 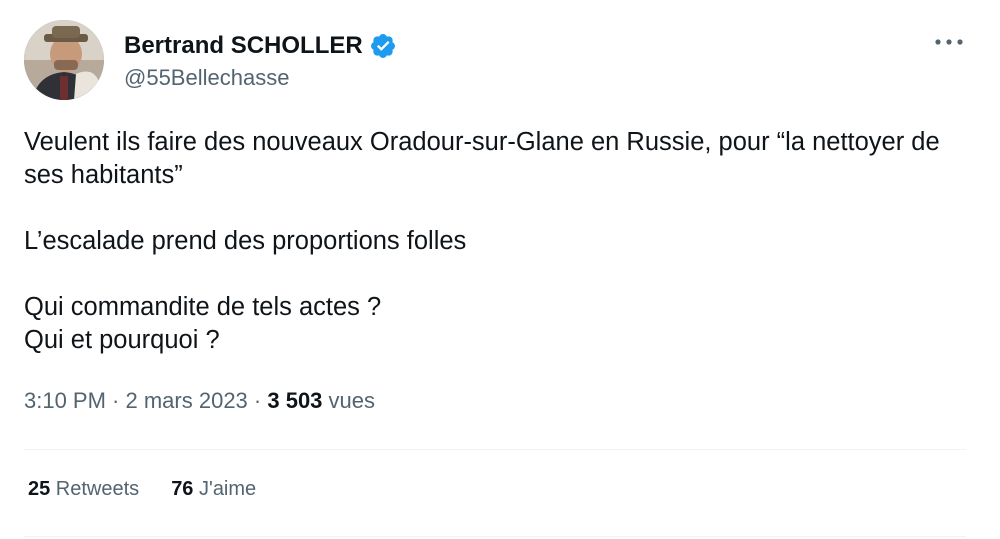 What do you see at coordinates (187, 400) in the screenshot?
I see `tweet-date: 2 mars 2023` at bounding box center [187, 400].